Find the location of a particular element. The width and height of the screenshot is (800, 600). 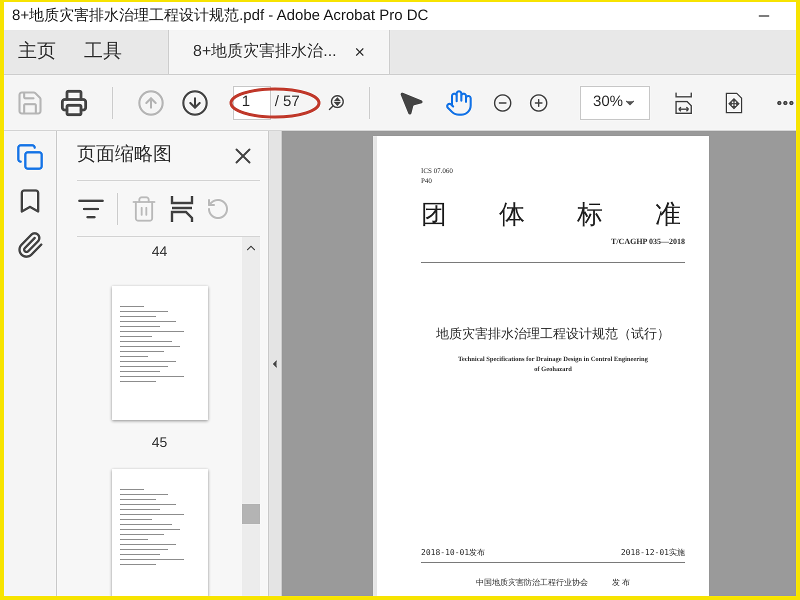

paperclip-icon is located at coordinates (30, 245).